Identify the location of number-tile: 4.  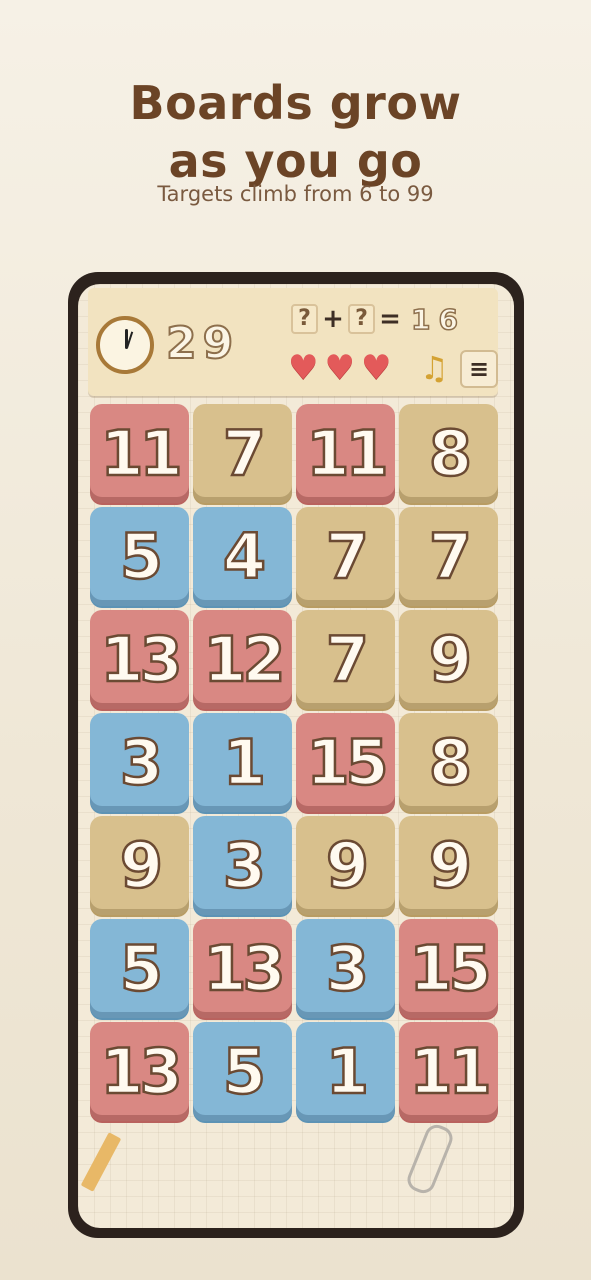
(242, 556).